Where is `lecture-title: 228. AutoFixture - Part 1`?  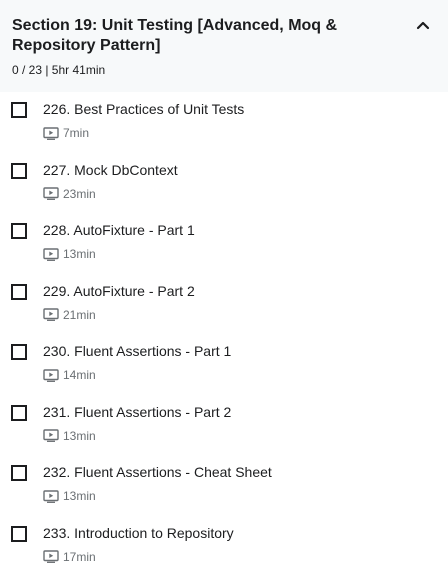
lecture-title: 228. AutoFixture - Part 1 is located at coordinates (119, 230).